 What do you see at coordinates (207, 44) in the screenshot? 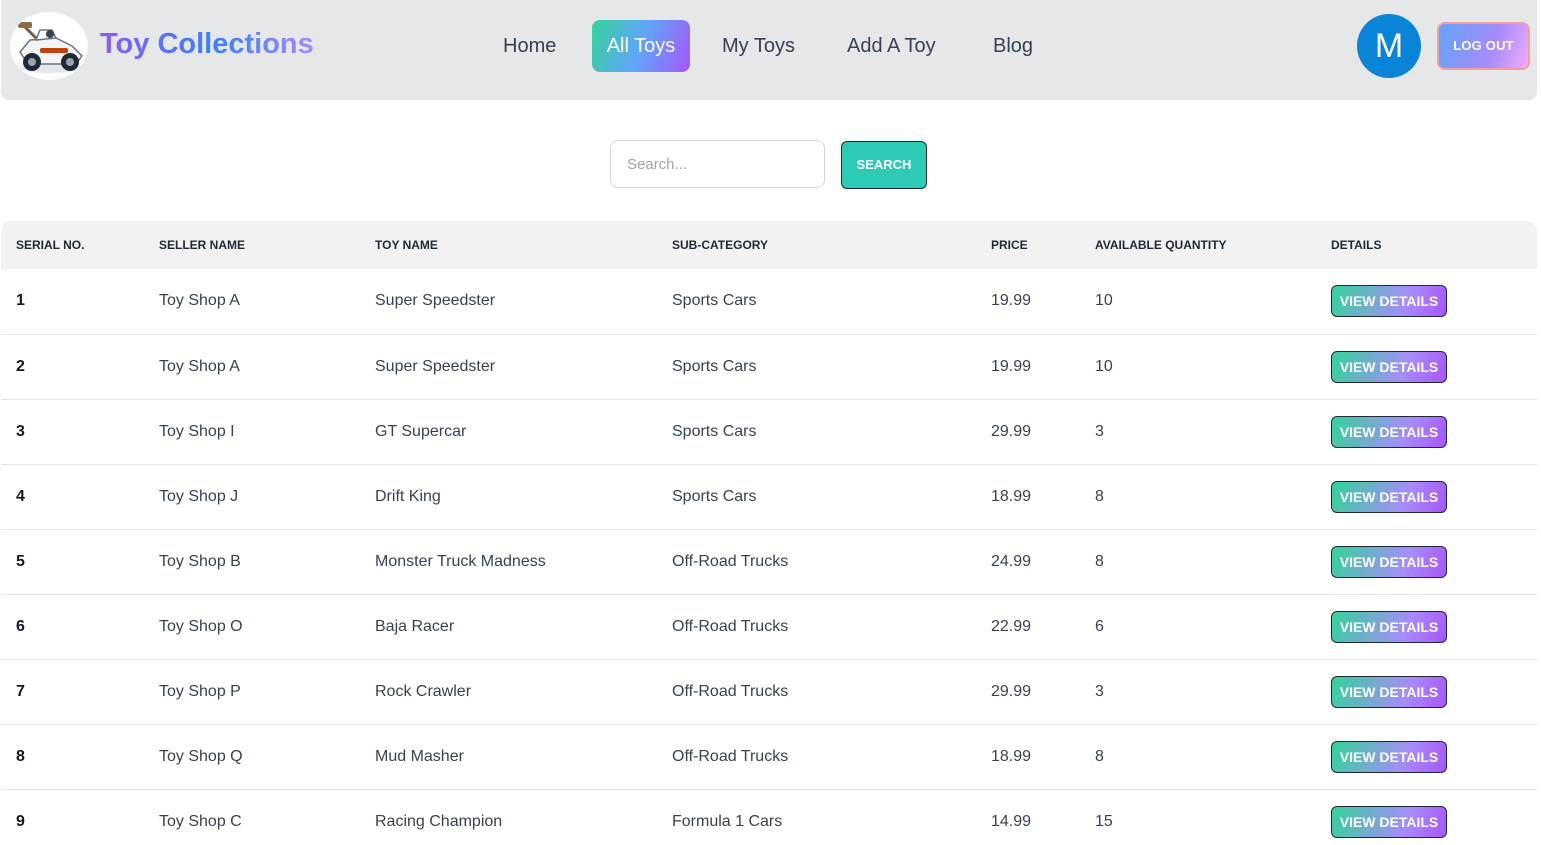
I see `brand-title: Toy Collections` at bounding box center [207, 44].